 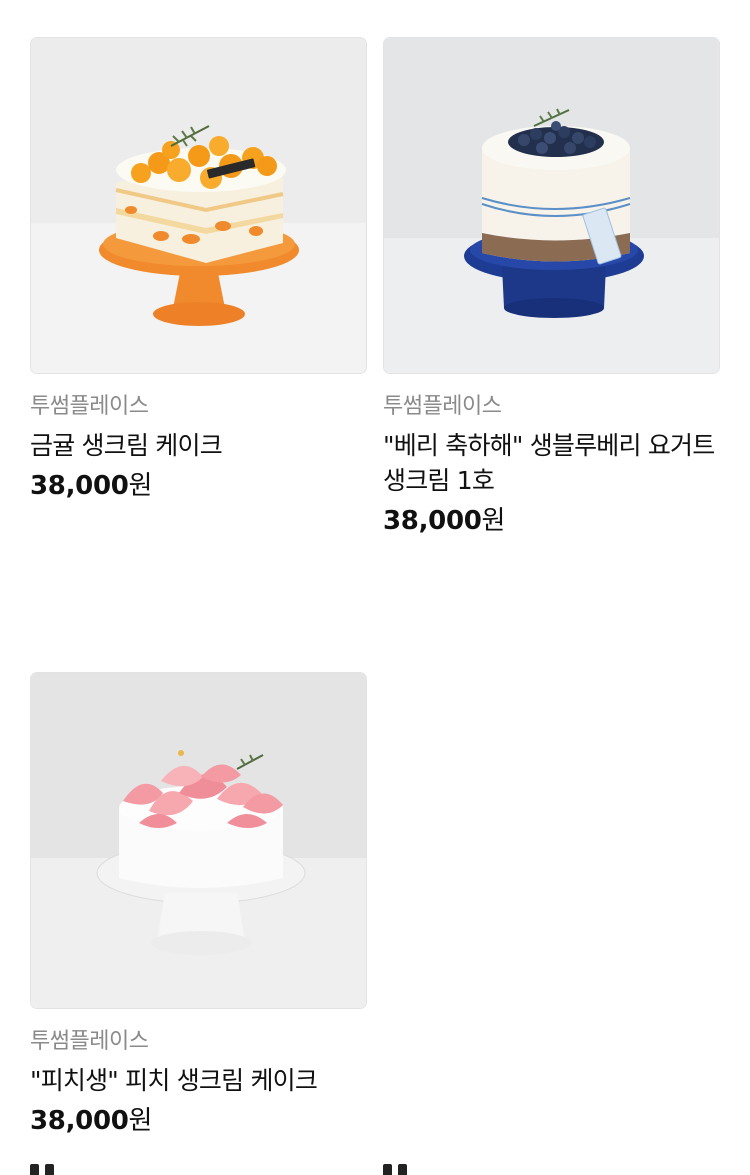 I want to click on product-image-kumquat-cake, so click(x=198, y=205).